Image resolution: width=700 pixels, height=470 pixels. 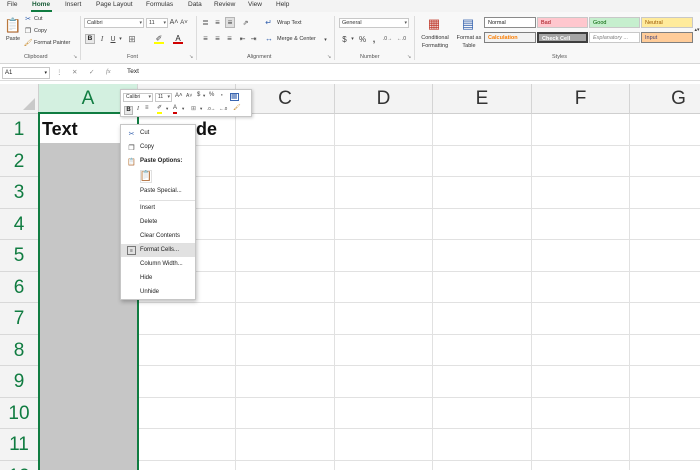 I want to click on merge-center-button: Merge & Center, so click(x=296, y=39).